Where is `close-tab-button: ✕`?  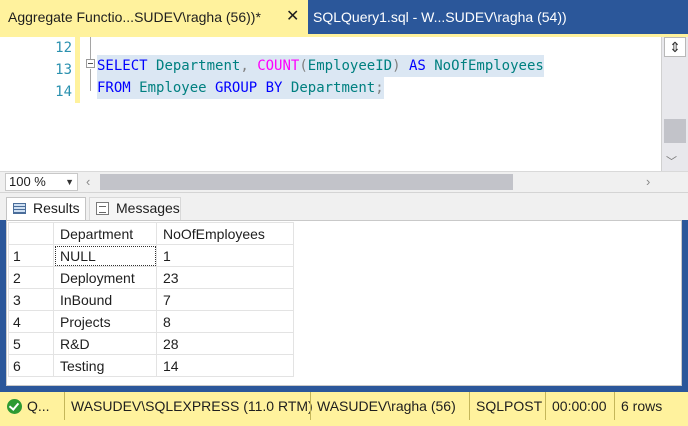
close-tab-button: ✕ is located at coordinates (292, 17).